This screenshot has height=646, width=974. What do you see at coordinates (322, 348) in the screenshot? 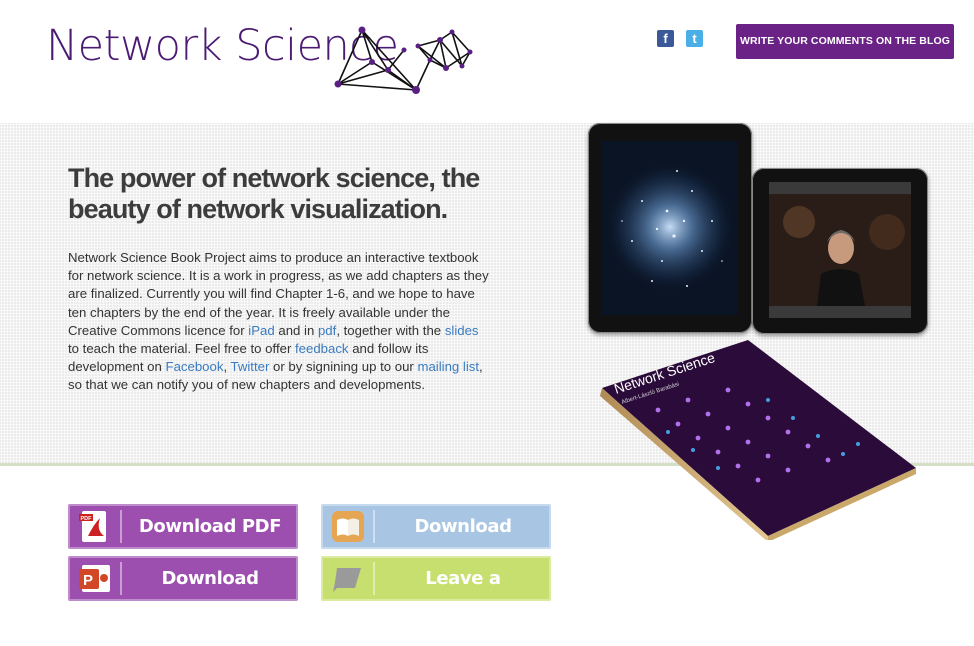
I see `feedback-link: feedback` at bounding box center [322, 348].